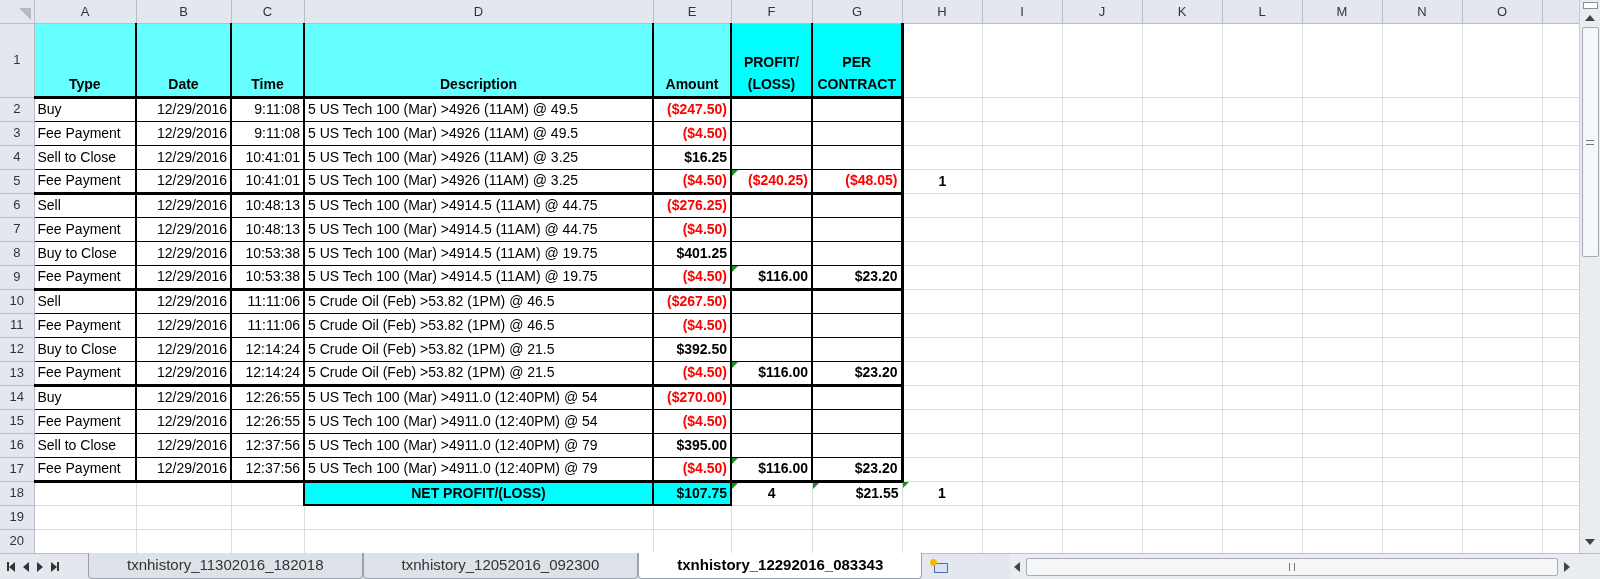  I want to click on table-cell: 4, so click(771, 493).